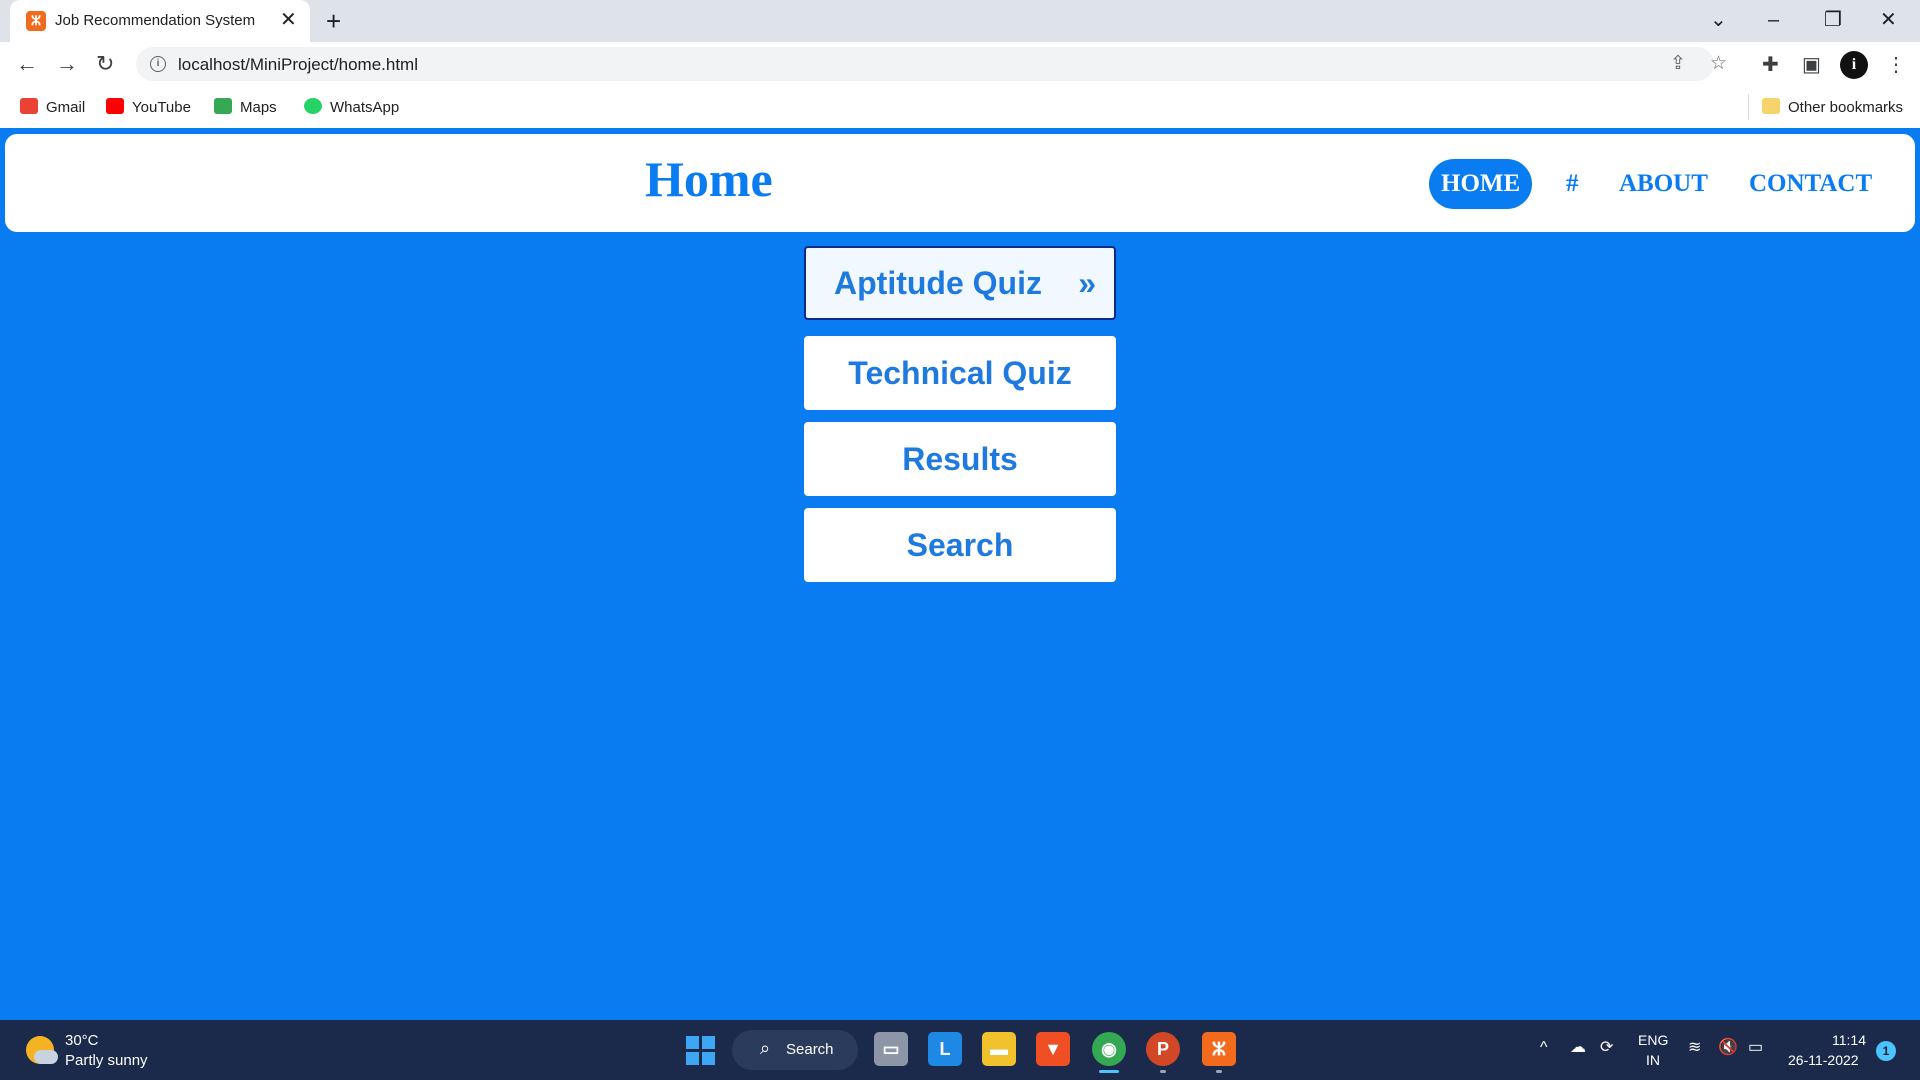  I want to click on bookmark-other: Other bookmarks, so click(1832, 108).